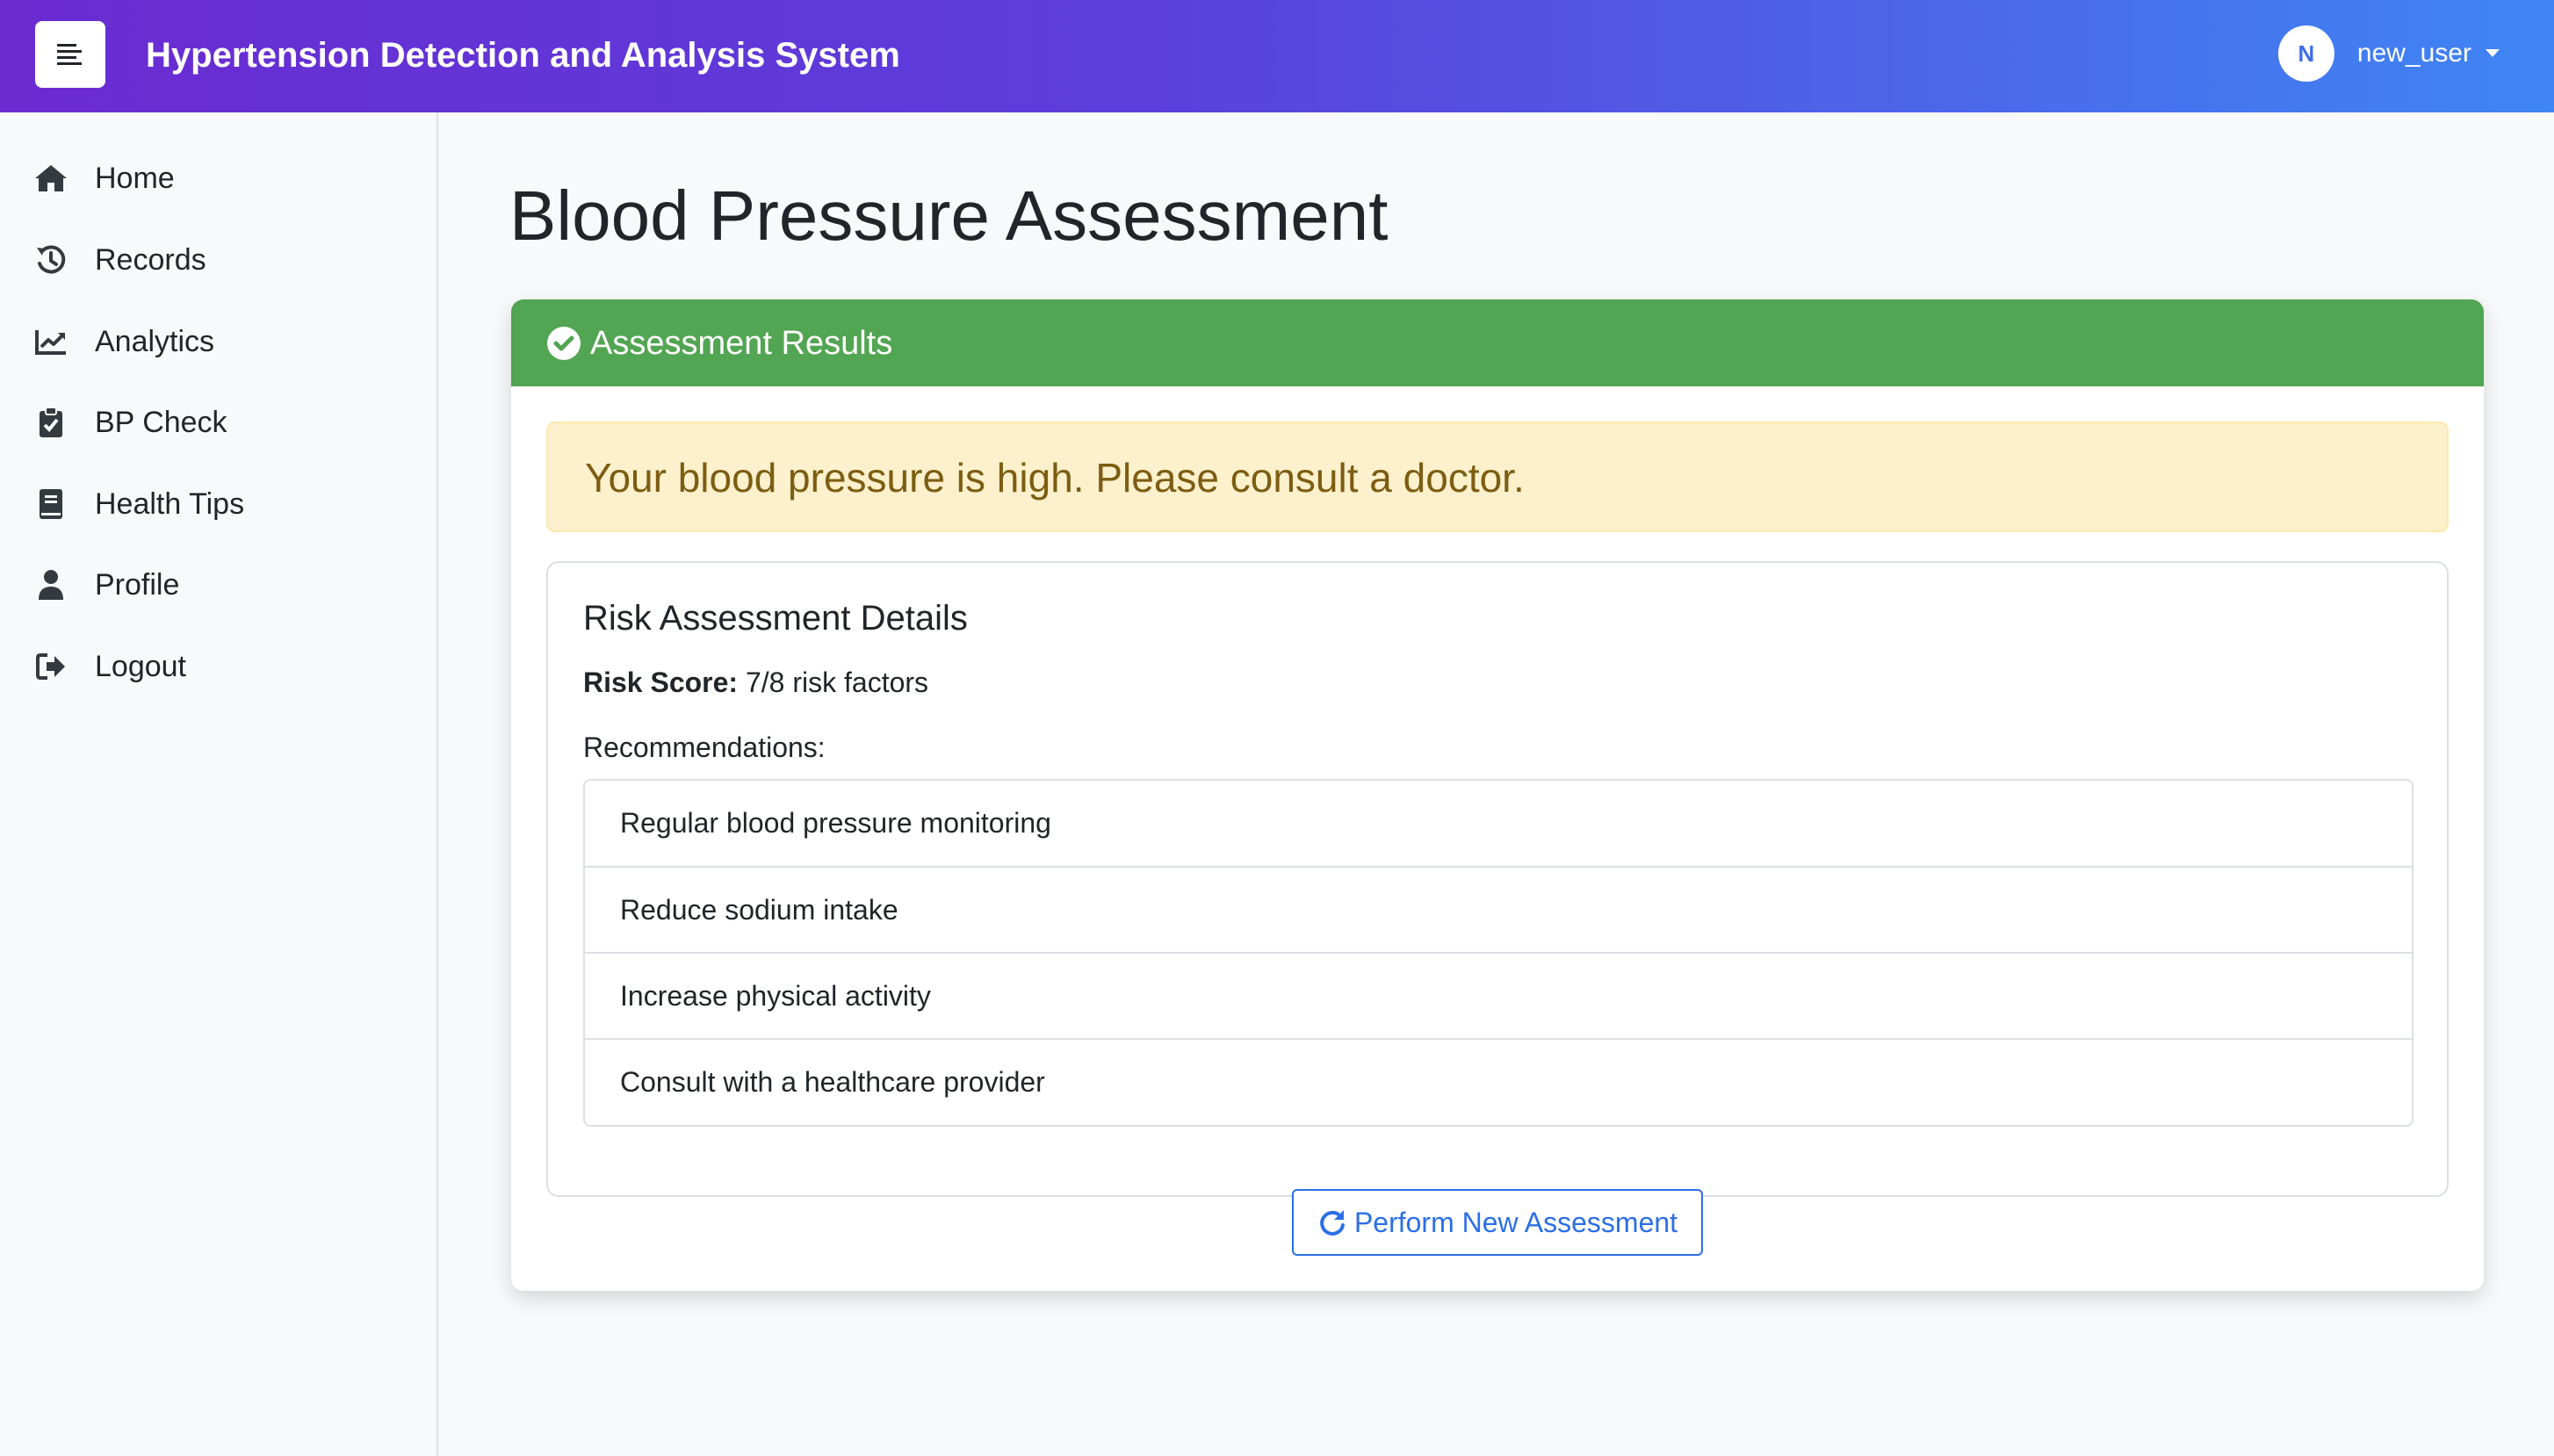  Describe the element at coordinates (161, 422) in the screenshot. I see `sidebar-item-label: BP Check` at that location.